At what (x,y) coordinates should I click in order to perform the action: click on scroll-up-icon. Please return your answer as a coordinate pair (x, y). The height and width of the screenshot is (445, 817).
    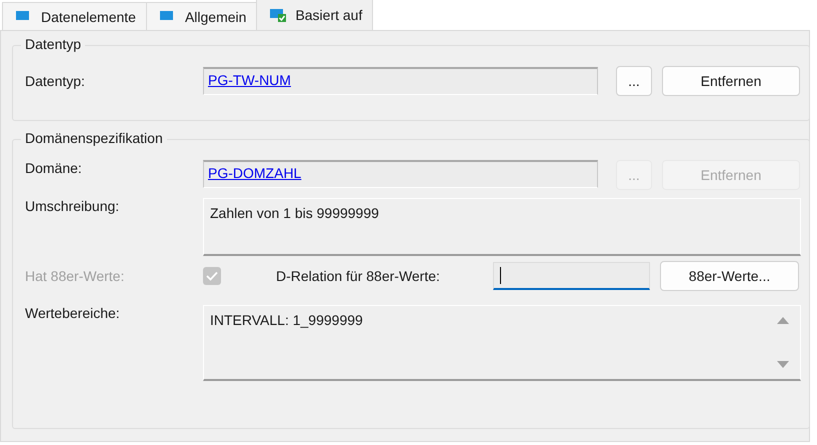
    Looking at the image, I should click on (783, 320).